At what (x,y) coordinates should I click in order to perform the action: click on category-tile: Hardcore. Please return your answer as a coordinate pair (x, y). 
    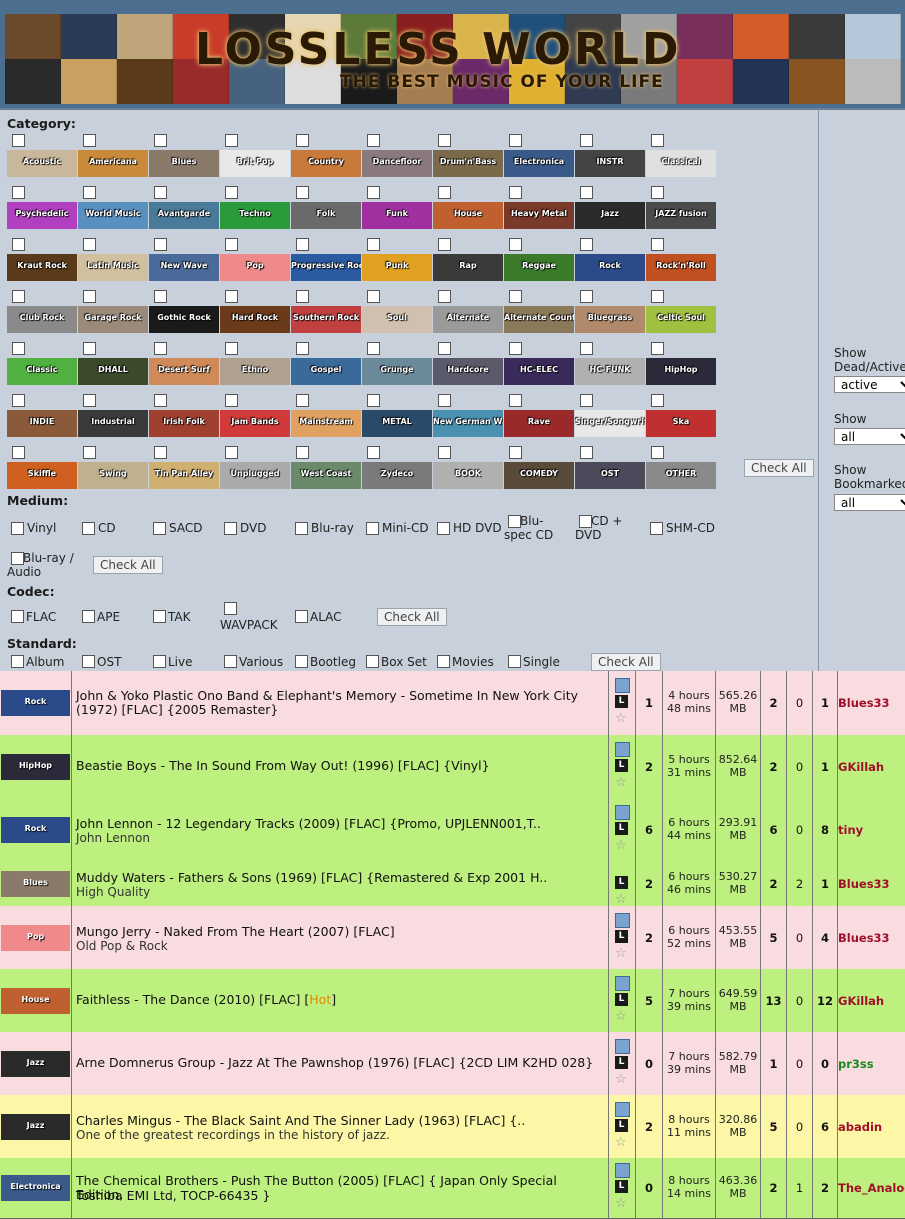
    Looking at the image, I should click on (468, 371).